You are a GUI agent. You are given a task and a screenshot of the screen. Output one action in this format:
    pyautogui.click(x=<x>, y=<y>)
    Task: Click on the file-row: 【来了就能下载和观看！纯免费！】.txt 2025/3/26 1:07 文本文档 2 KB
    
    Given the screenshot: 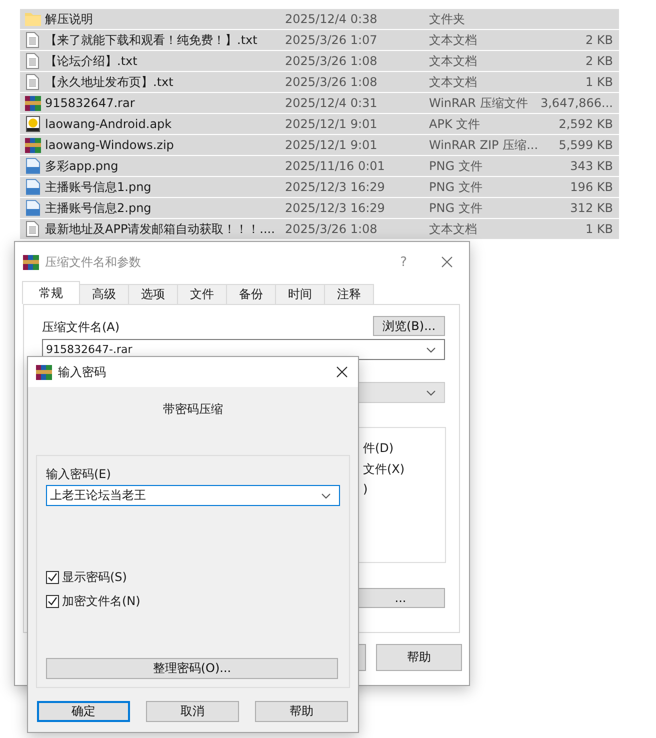 What is the action you would take?
    pyautogui.click(x=319, y=40)
    